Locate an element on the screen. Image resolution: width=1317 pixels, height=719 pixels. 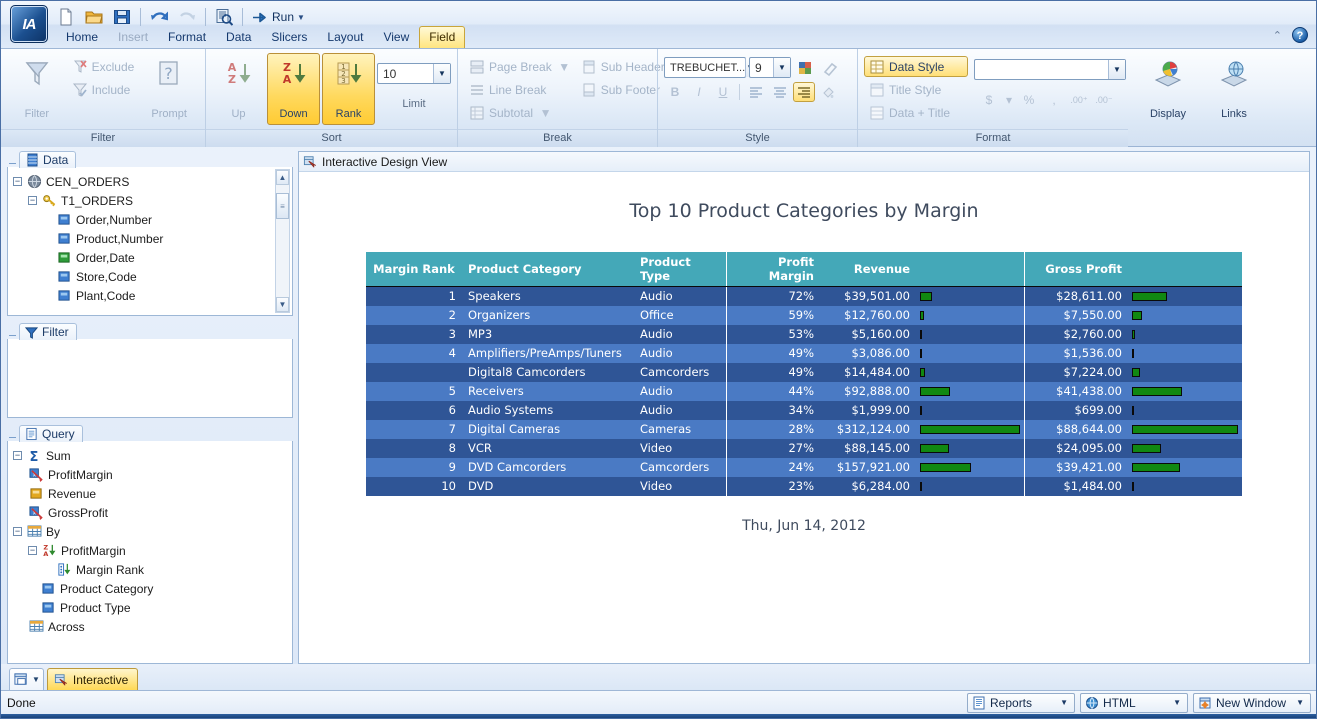
tab-layout: Layout is located at coordinates (345, 37).